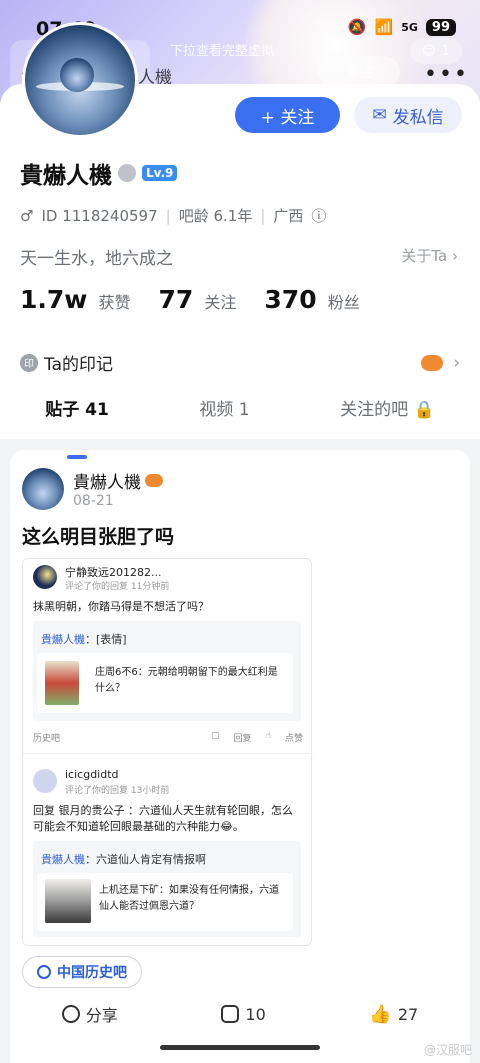 This screenshot has width=480, height=1063. I want to click on comment-meta: 评论了你的回复 11分钟前, so click(117, 587).